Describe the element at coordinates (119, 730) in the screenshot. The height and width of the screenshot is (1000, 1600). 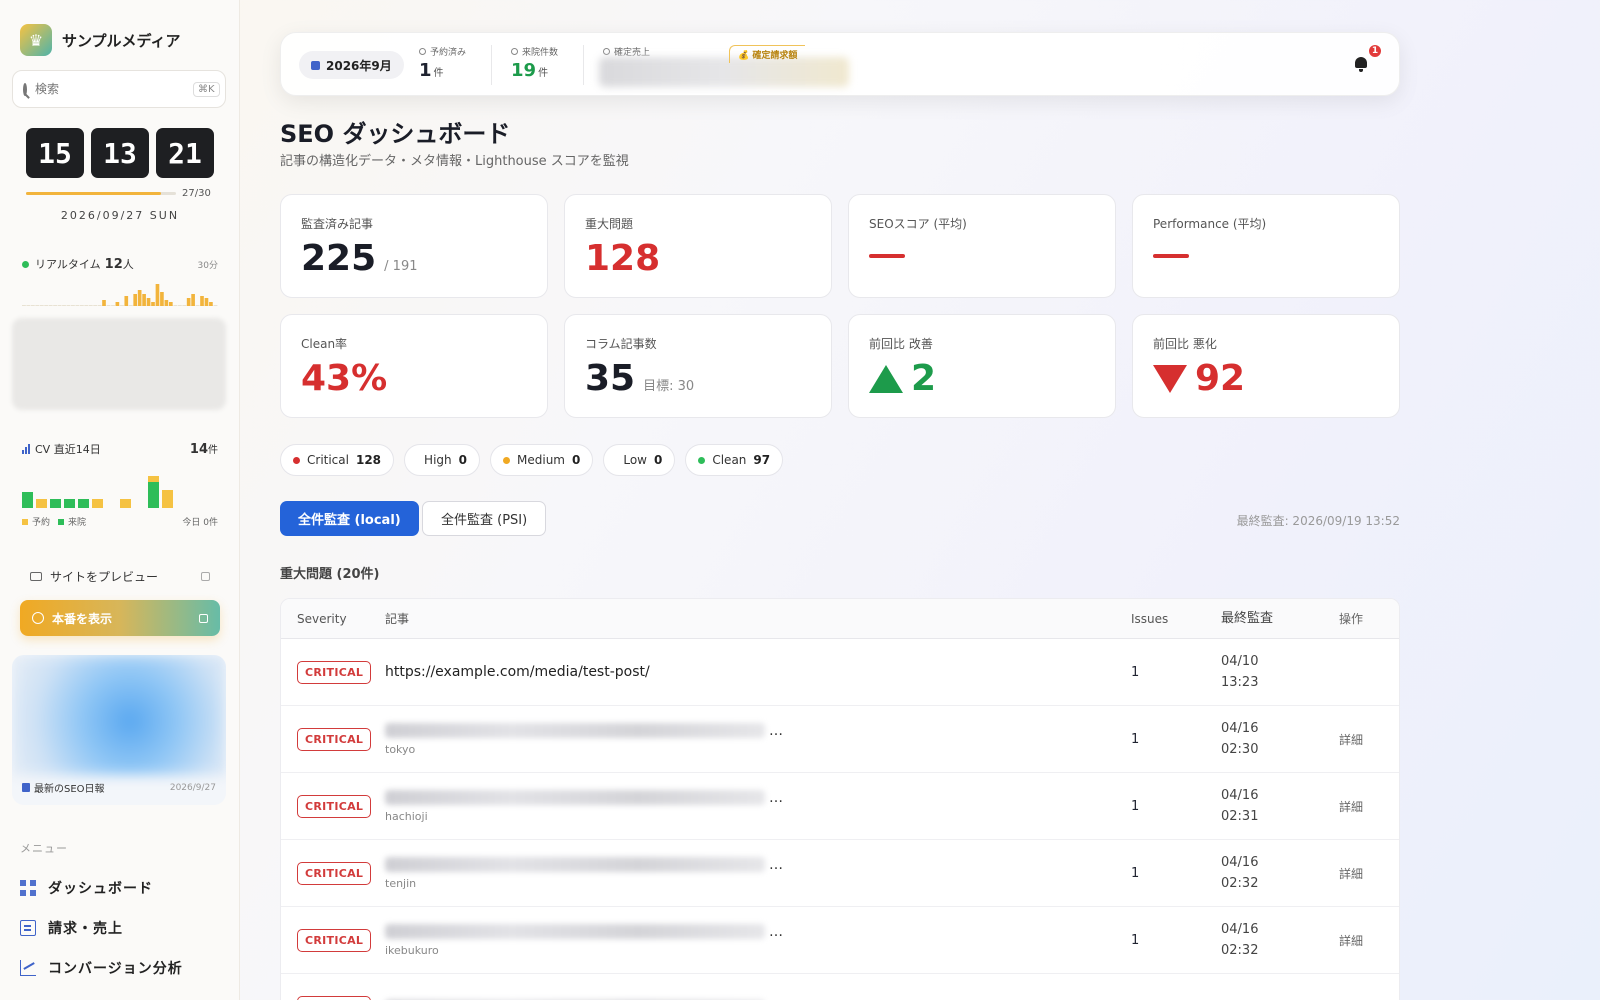
I see `seo-report-card: 最新のSEO日報 2026/9/27` at that location.